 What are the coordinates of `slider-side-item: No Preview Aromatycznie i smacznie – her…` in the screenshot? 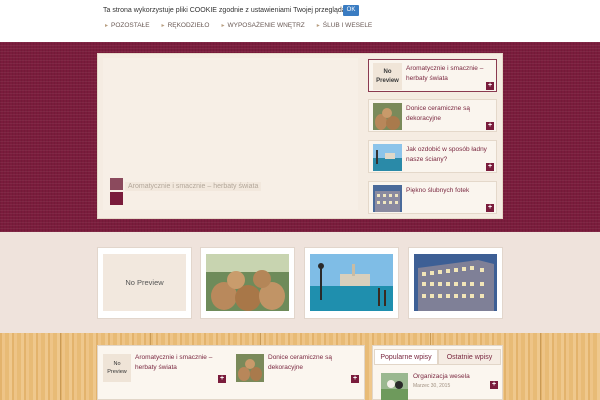 It's located at (432, 75).